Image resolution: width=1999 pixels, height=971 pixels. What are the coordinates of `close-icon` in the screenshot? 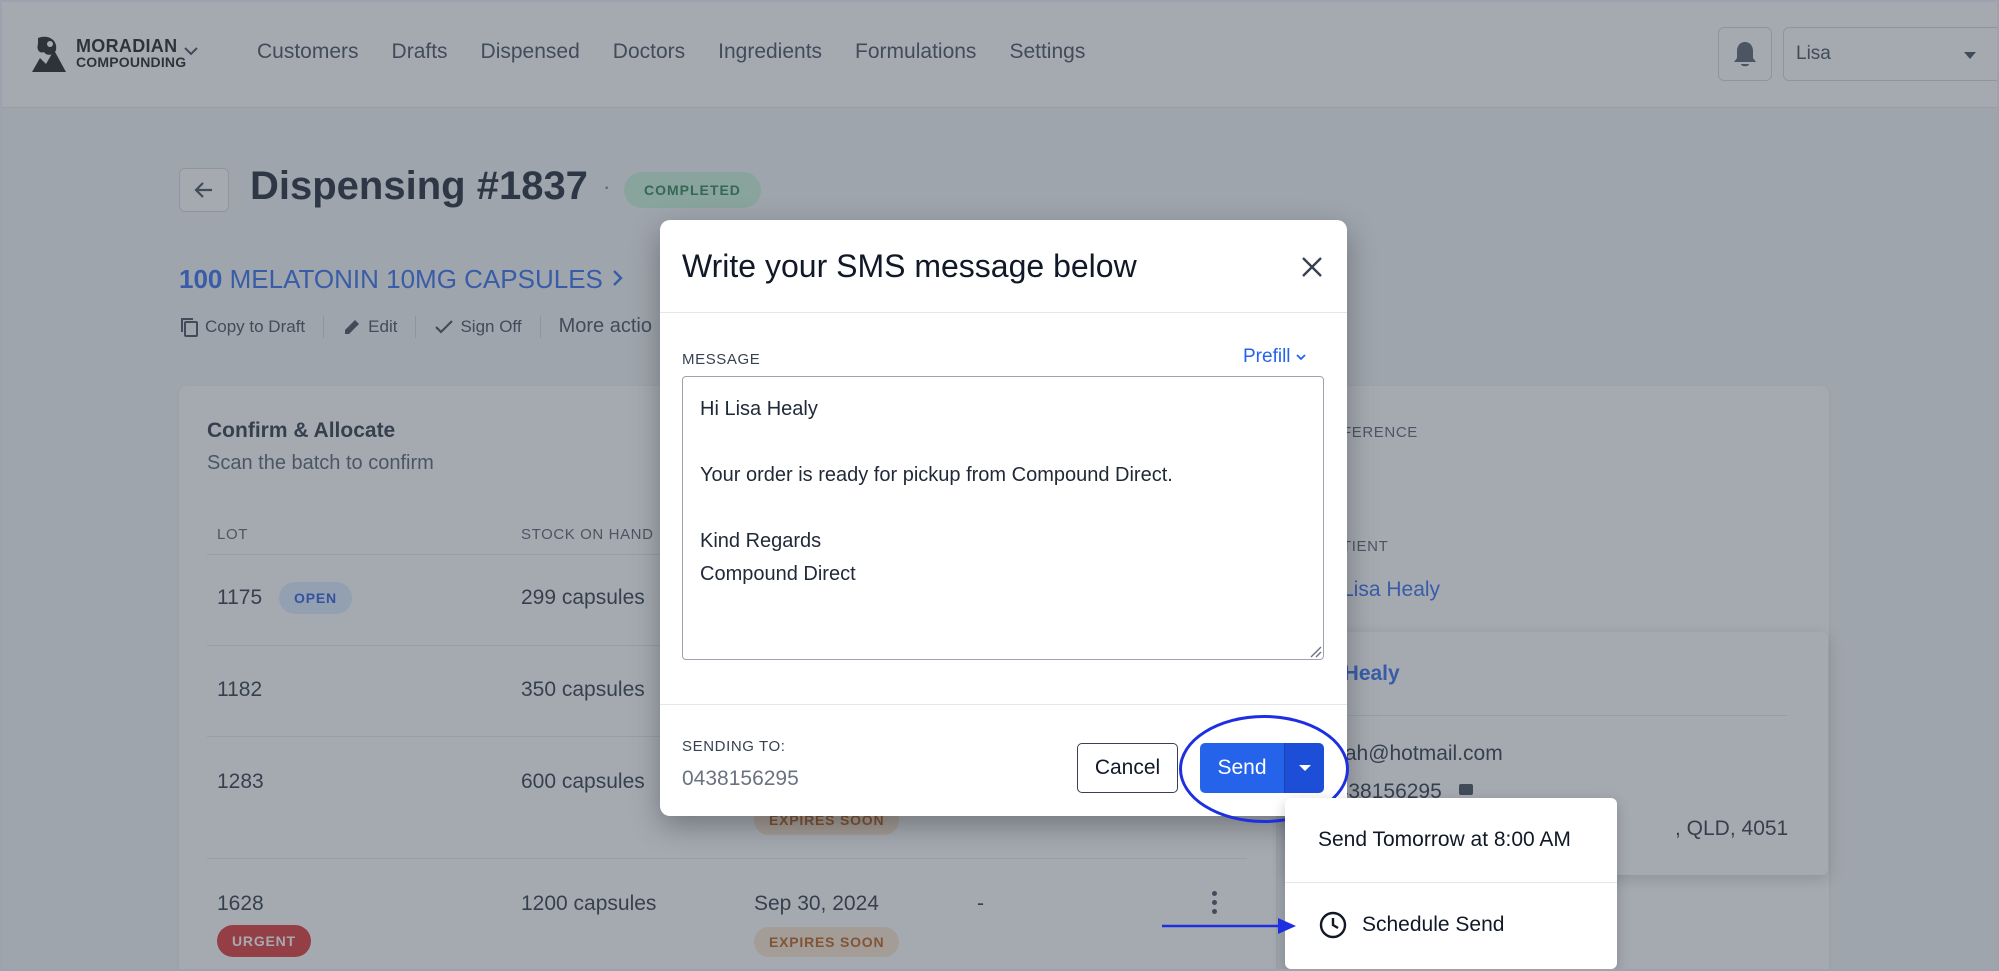 It's located at (1312, 267).